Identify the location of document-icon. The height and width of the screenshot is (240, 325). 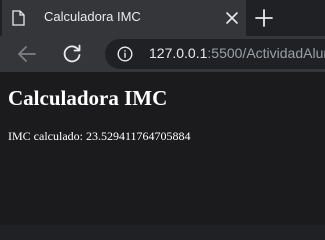
(18, 18).